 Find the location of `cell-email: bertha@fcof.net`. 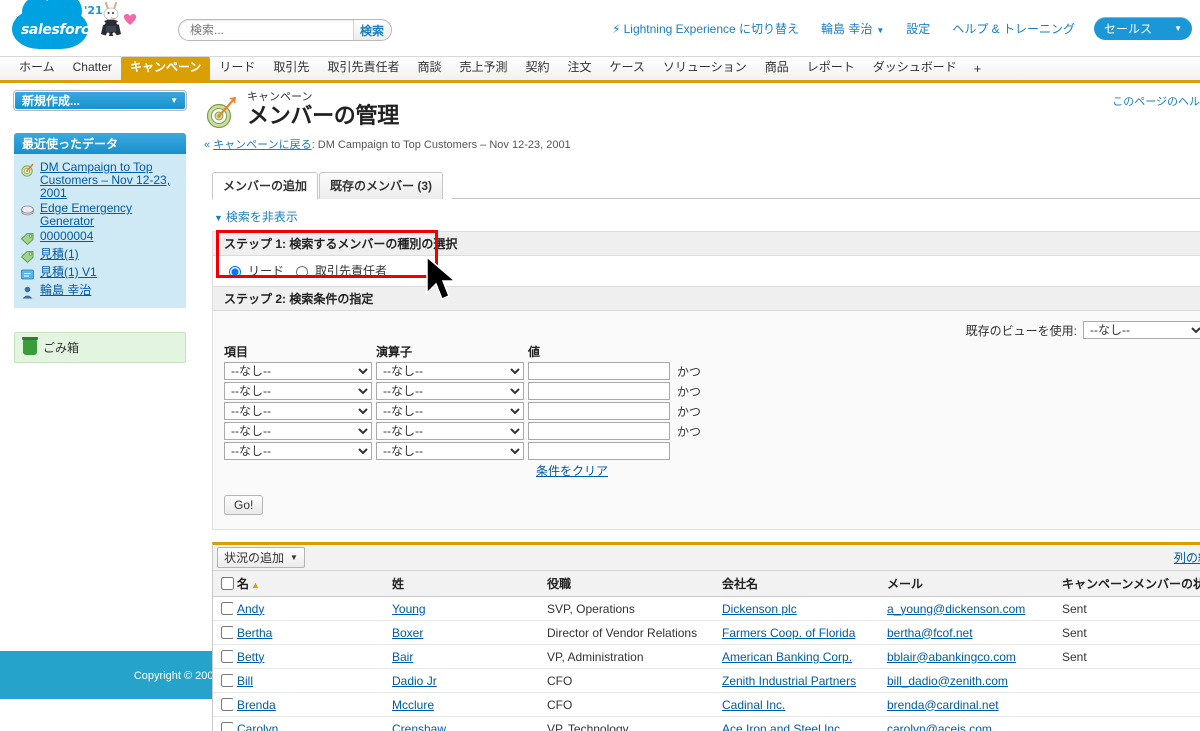

cell-email: bertha@fcof.net is located at coordinates (970, 632).